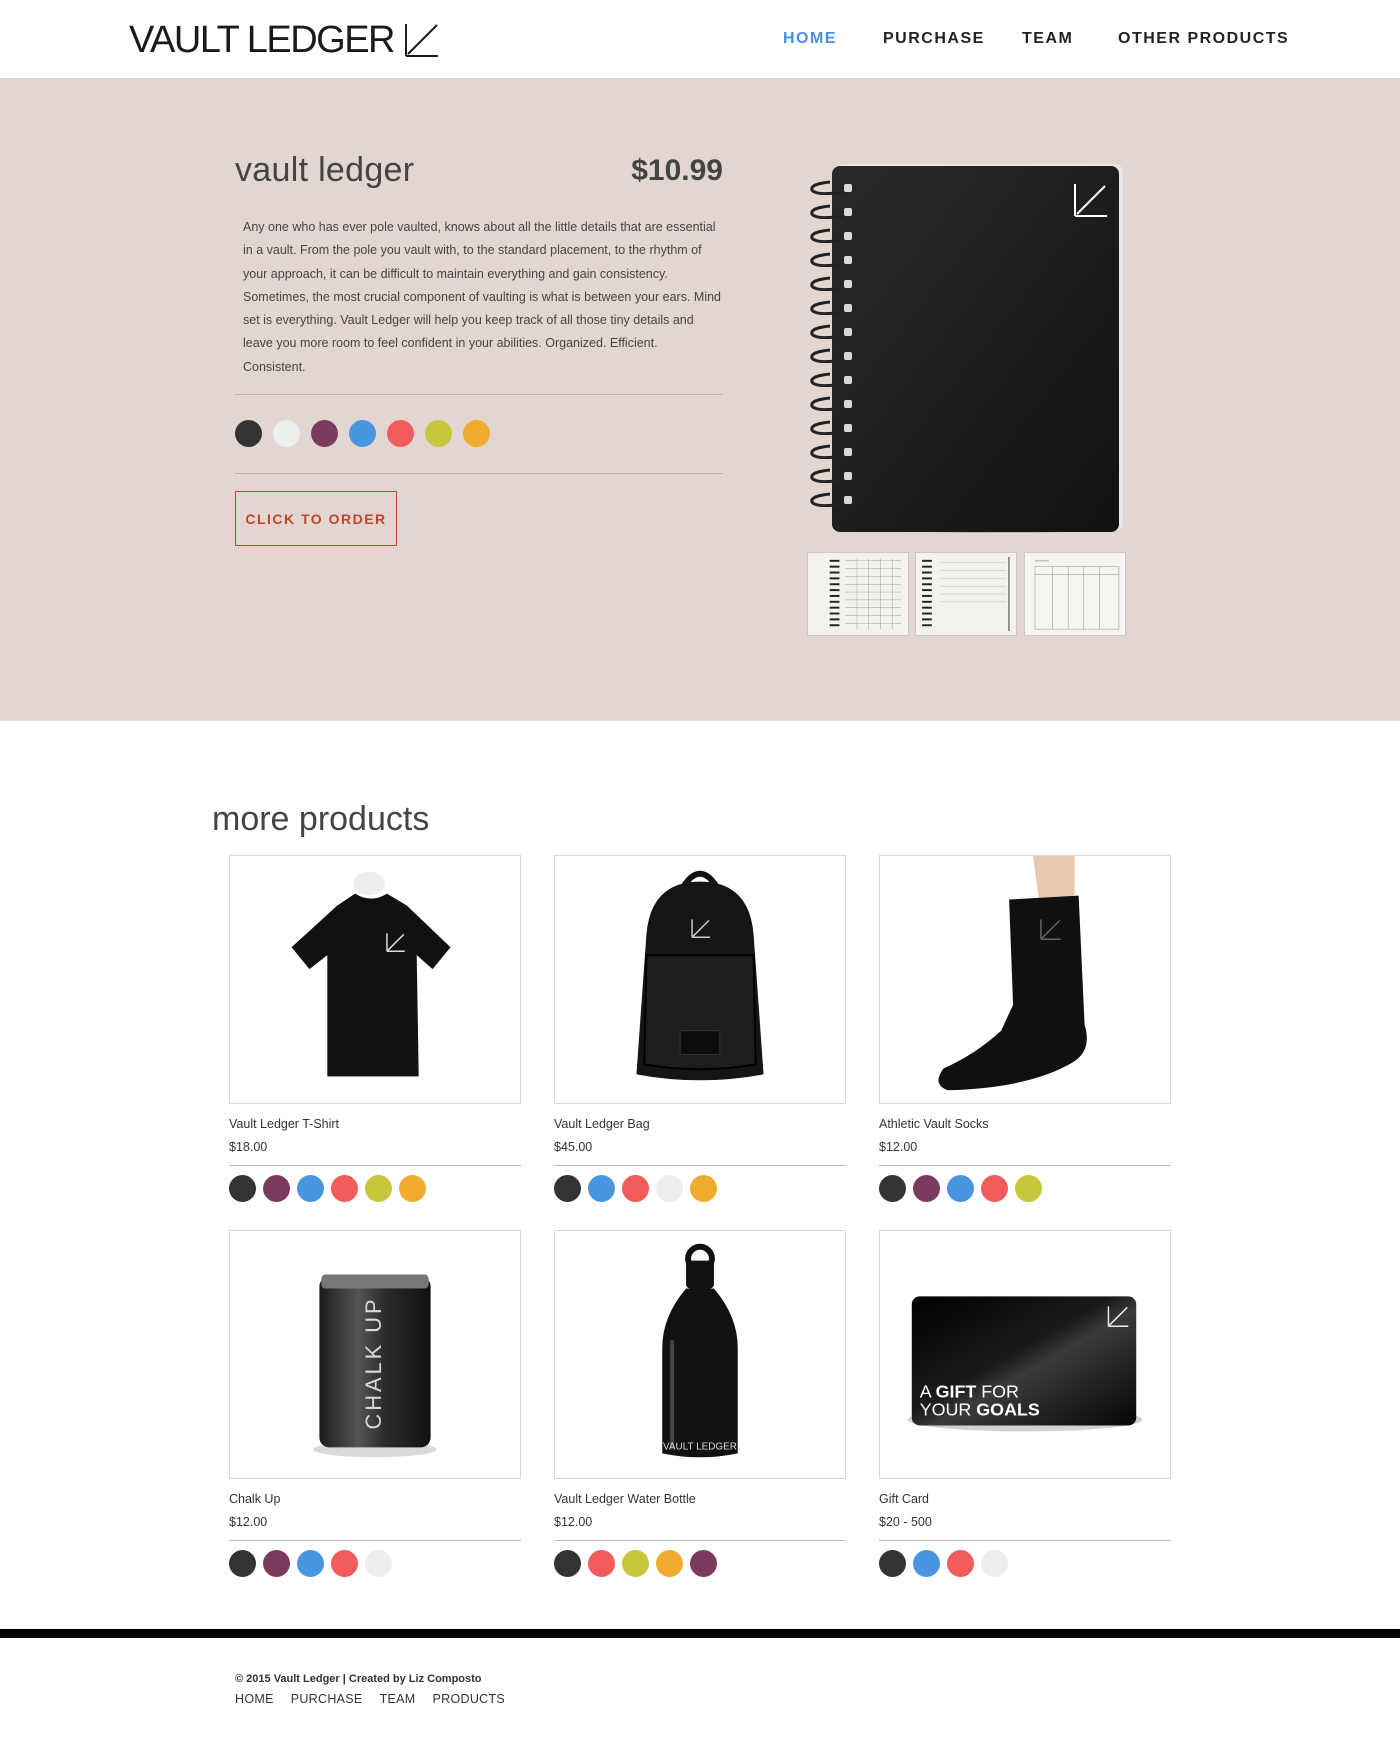 The width and height of the screenshot is (1400, 1755). Describe the element at coordinates (254, 1699) in the screenshot. I see `footer-link-home: HOME` at that location.